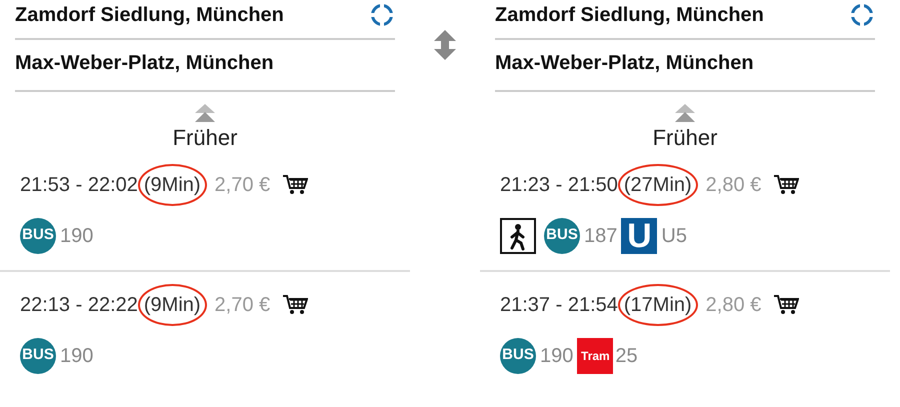 The height and width of the screenshot is (407, 900). I want to click on line-number: 187, so click(601, 236).